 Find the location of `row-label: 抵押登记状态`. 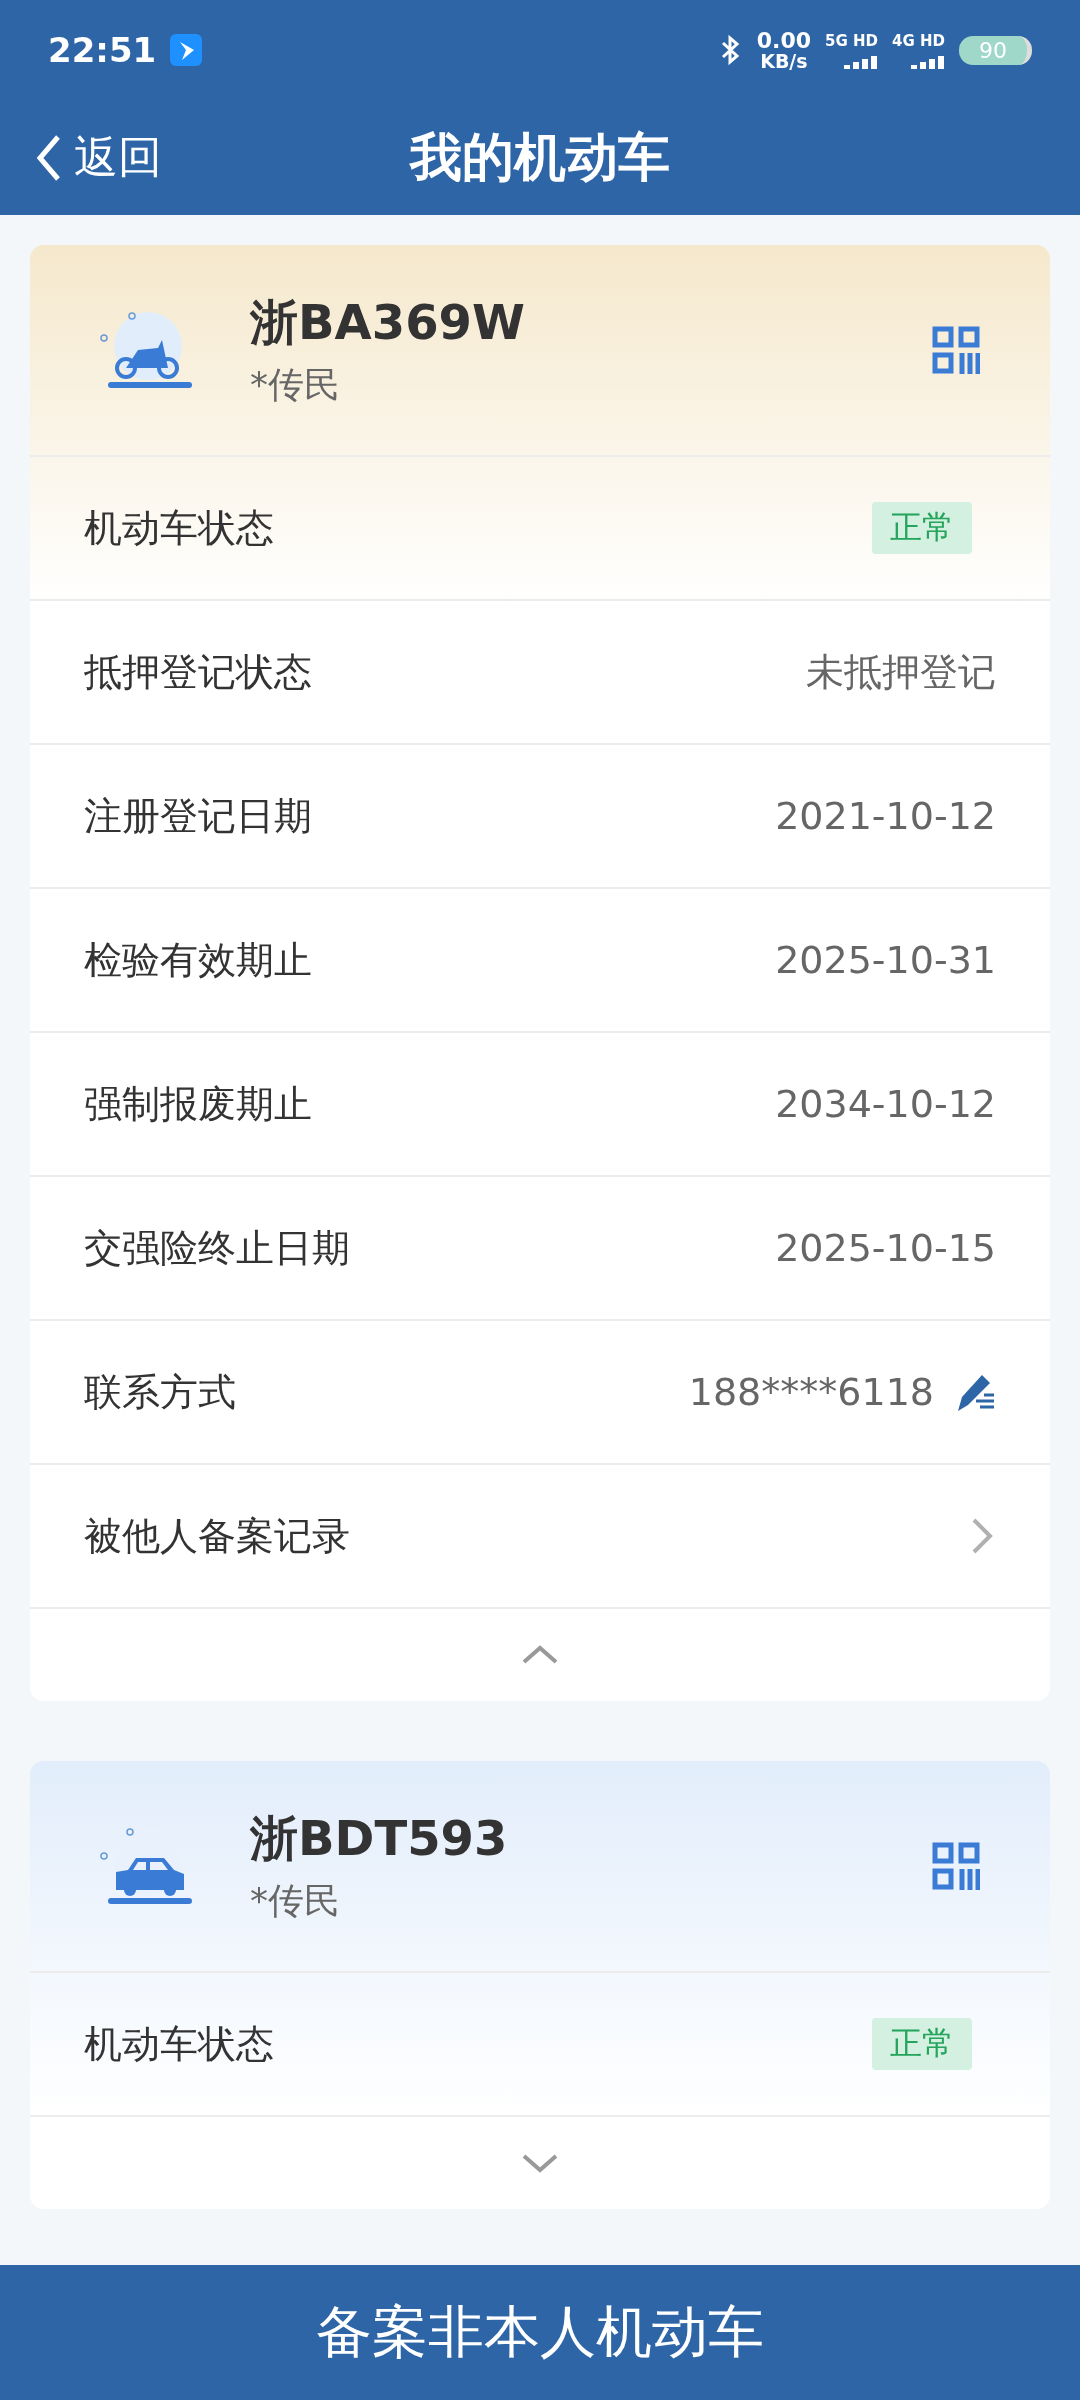

row-label: 抵押登记状态 is located at coordinates (198, 672).